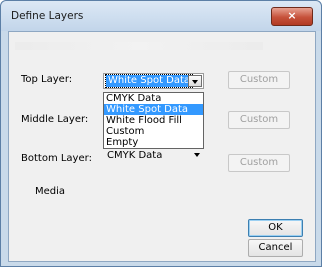 This screenshot has height=267, width=322. I want to click on ok-button: OK, so click(275, 228).